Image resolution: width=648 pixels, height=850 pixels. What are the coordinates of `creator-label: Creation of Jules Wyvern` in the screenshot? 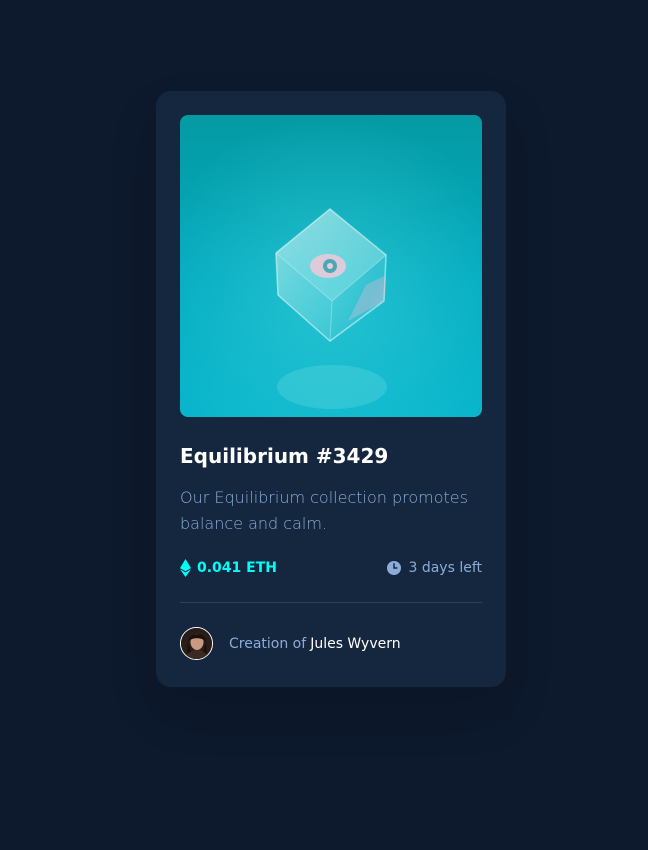 It's located at (315, 644).